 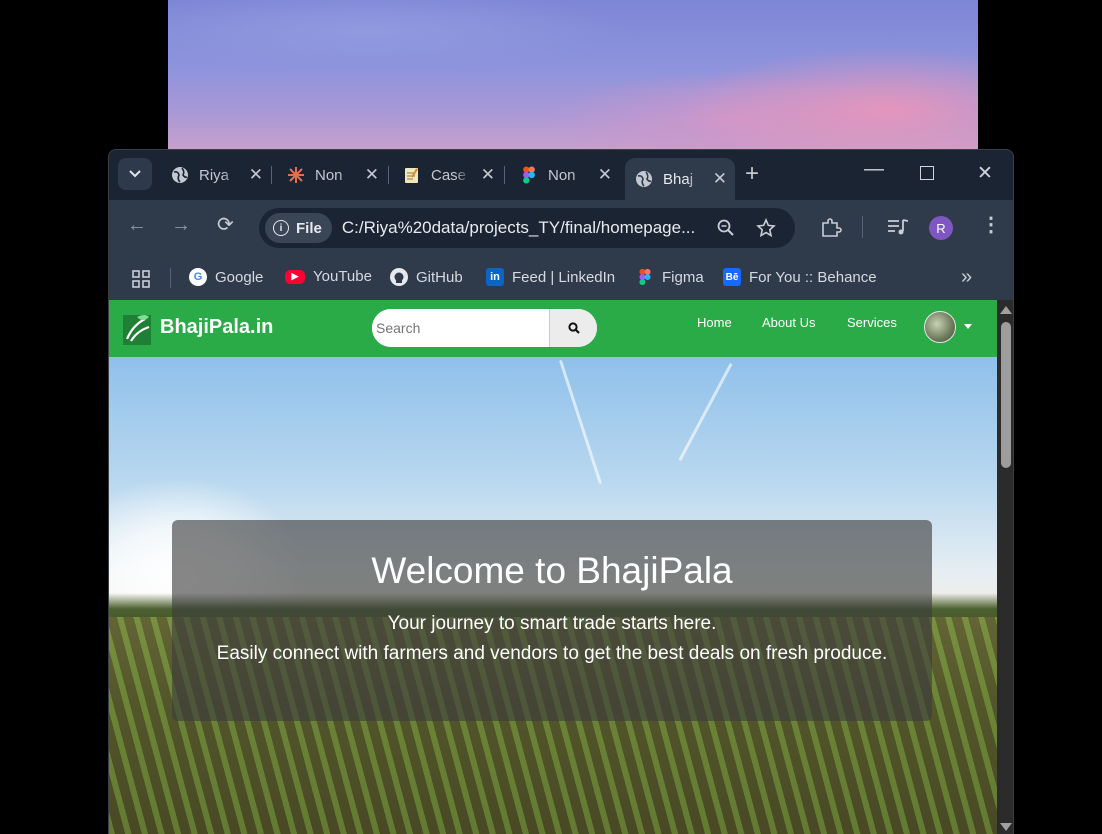 What do you see at coordinates (439, 277) in the screenshot?
I see `bookmark-label: GitHub` at bounding box center [439, 277].